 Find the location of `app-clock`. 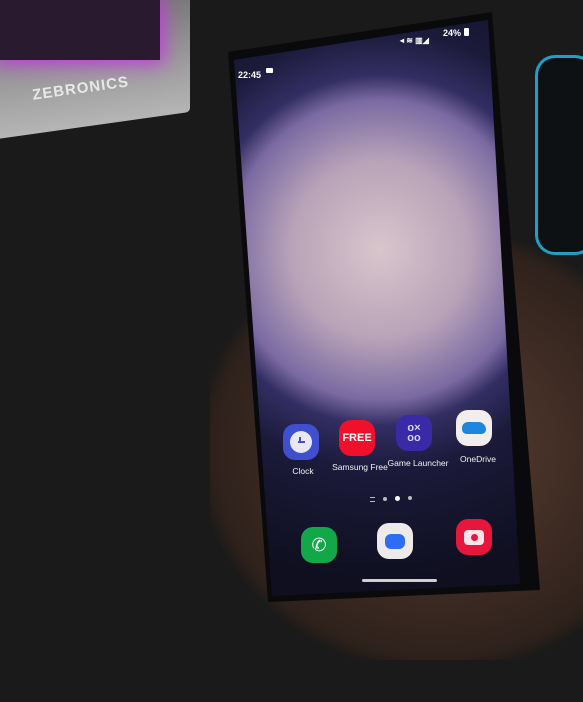

app-clock is located at coordinates (301, 442).